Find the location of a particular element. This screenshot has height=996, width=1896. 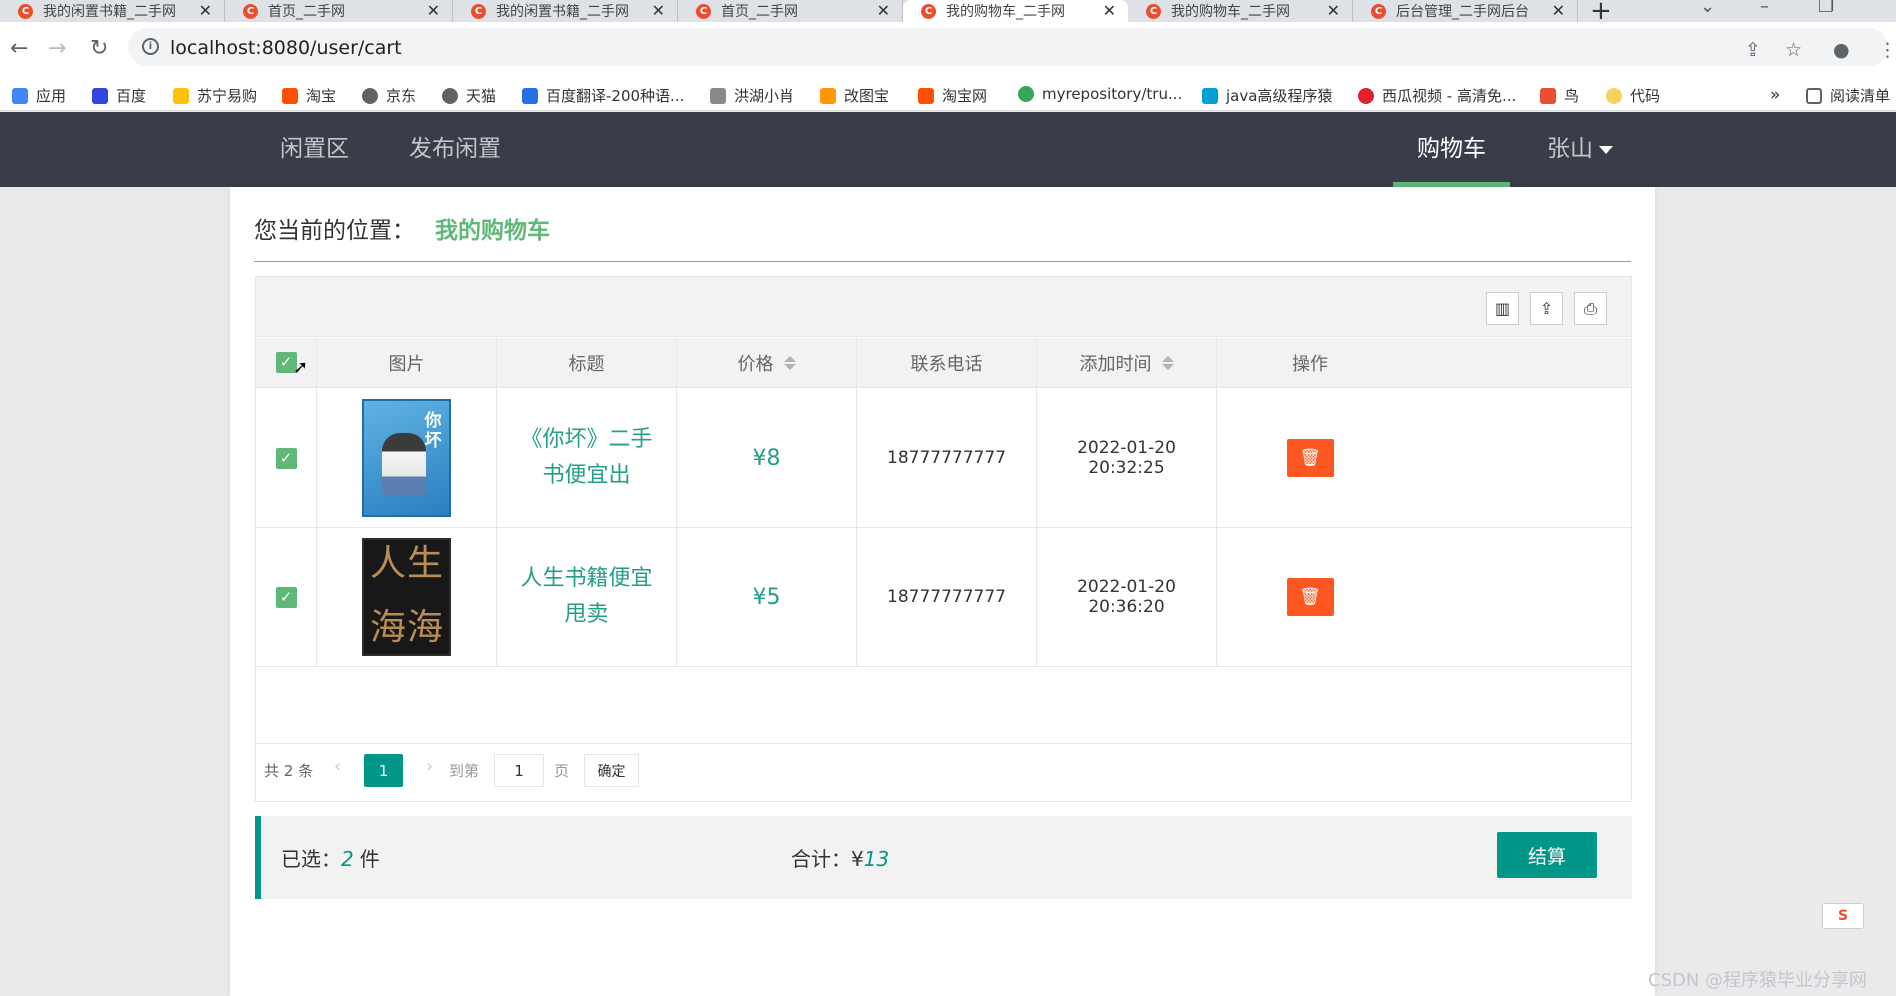

bookmark-item: 苏宁易购 is located at coordinates (215, 95).